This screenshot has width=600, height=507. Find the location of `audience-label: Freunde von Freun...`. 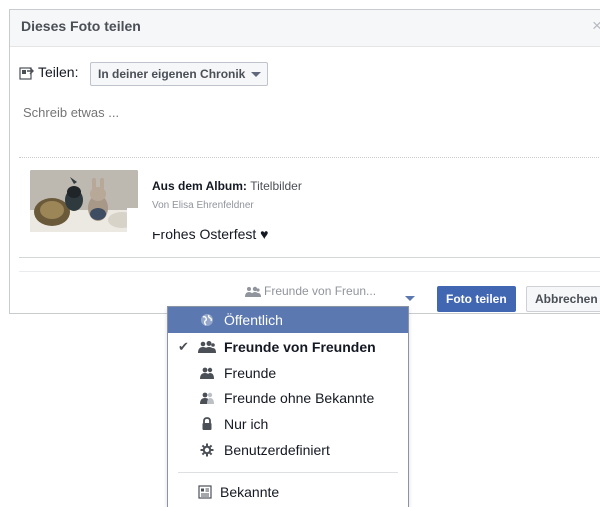

audience-label: Freunde von Freun... is located at coordinates (320, 291).